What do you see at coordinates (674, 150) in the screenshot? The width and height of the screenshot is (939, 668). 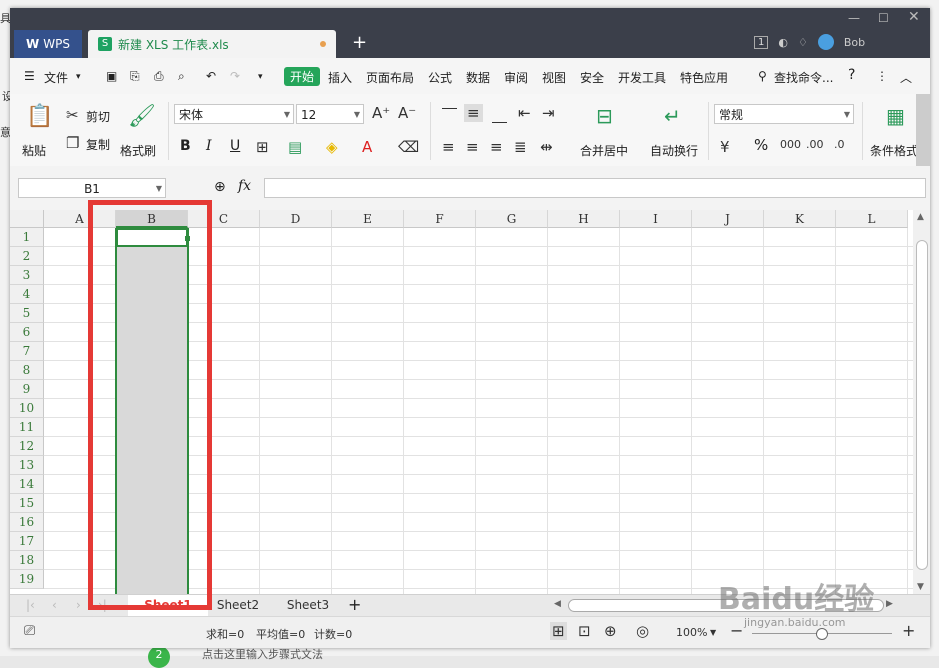 I see `wrap-text-button: 自动换行` at bounding box center [674, 150].